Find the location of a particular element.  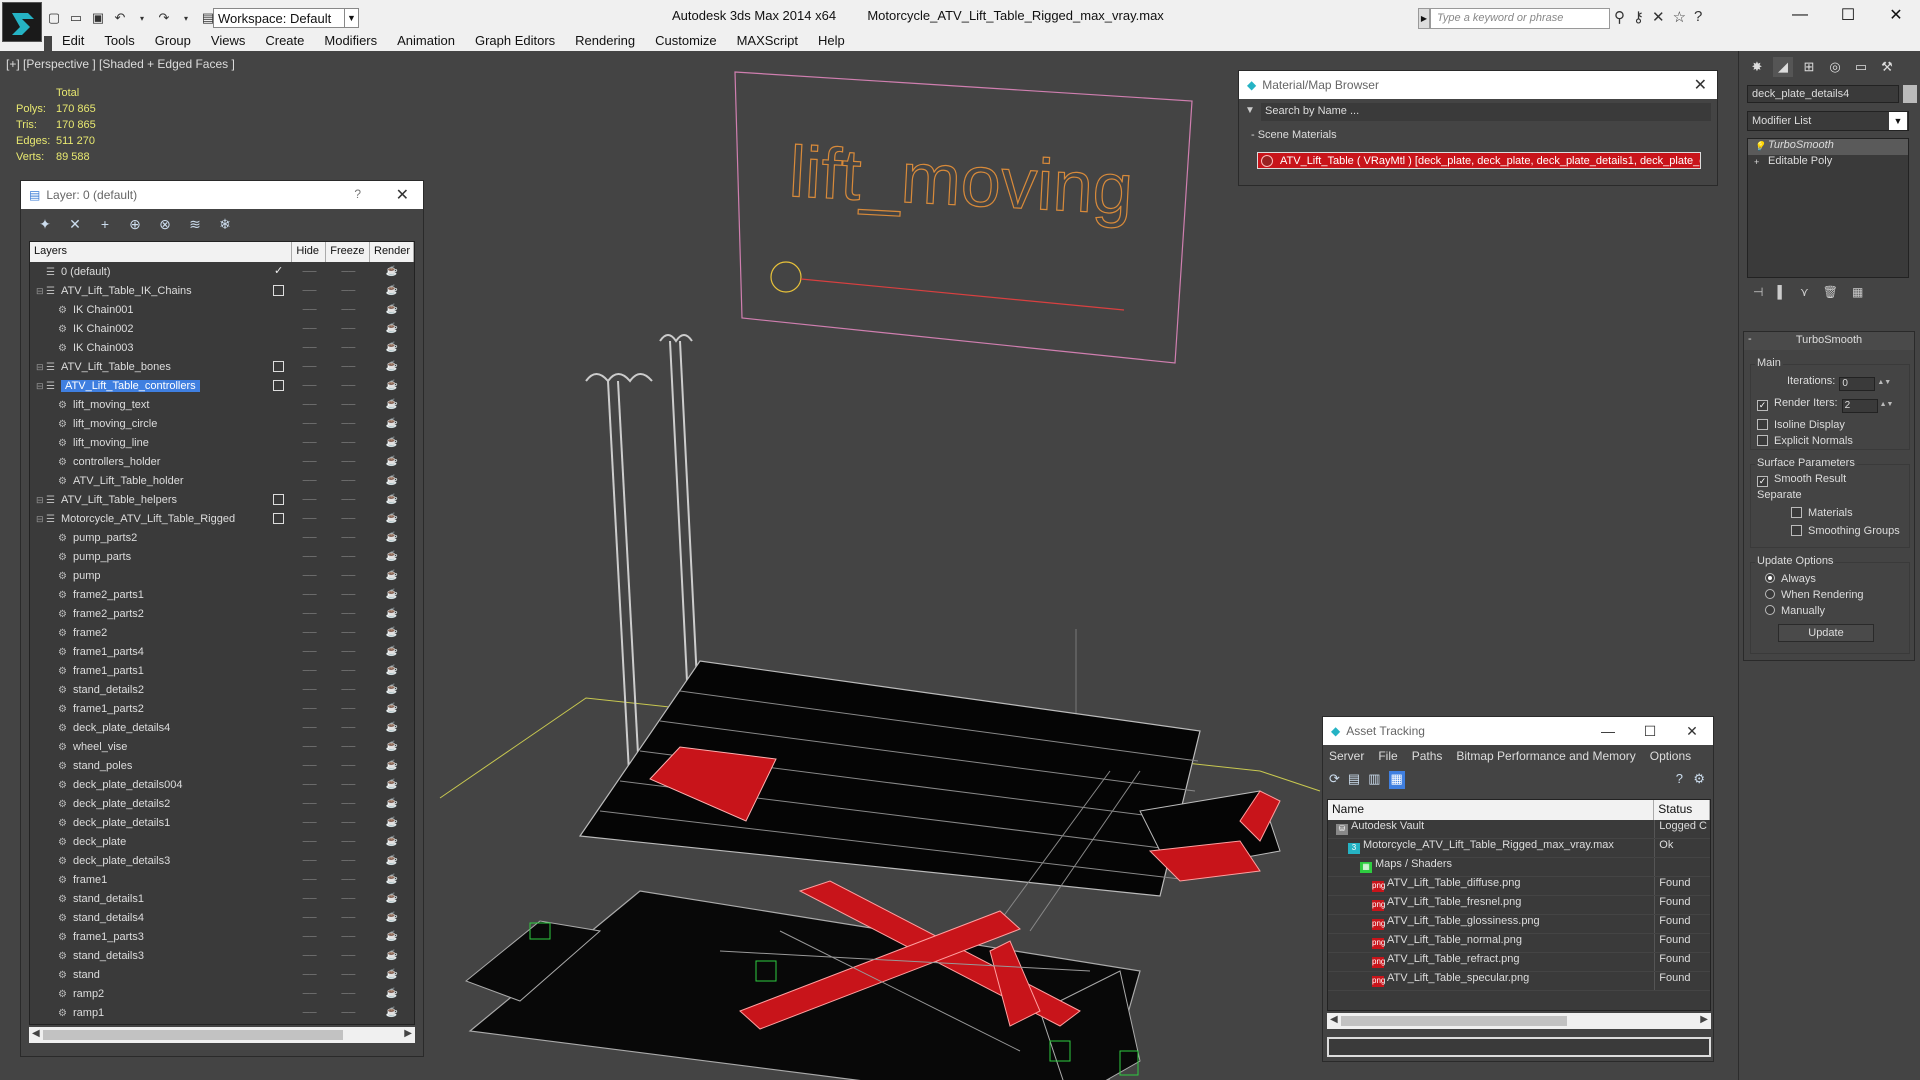

save-file-icon: ▣ is located at coordinates (98, 18).